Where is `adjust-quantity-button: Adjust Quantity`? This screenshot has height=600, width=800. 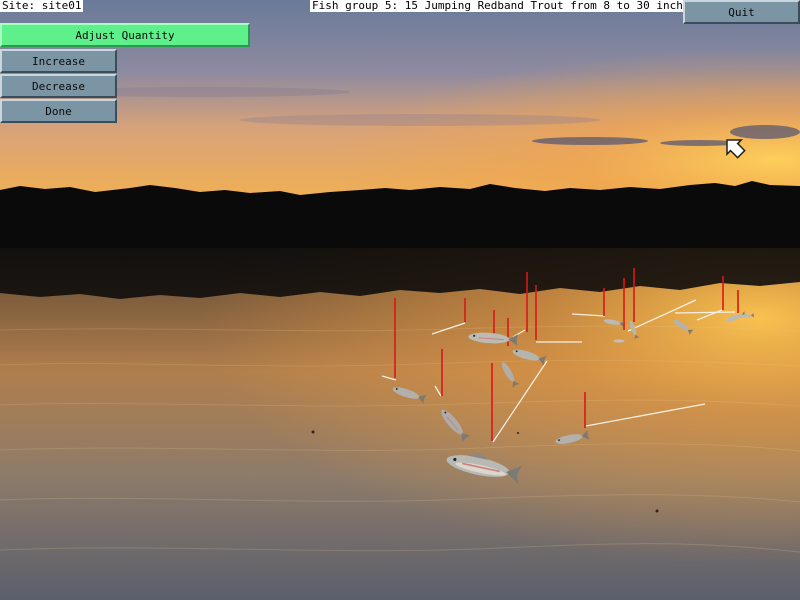
adjust-quantity-button: Adjust Quantity is located at coordinates (125, 35).